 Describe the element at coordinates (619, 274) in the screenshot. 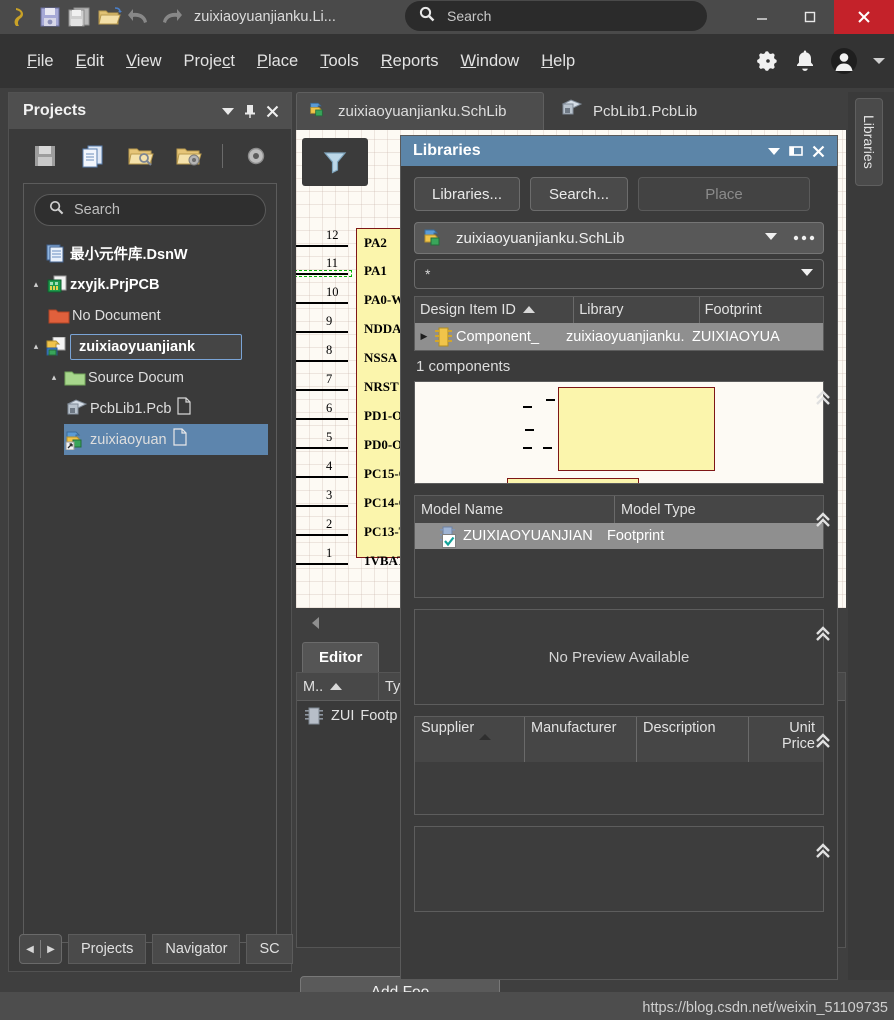

I see `component-filter-combo: *` at that location.